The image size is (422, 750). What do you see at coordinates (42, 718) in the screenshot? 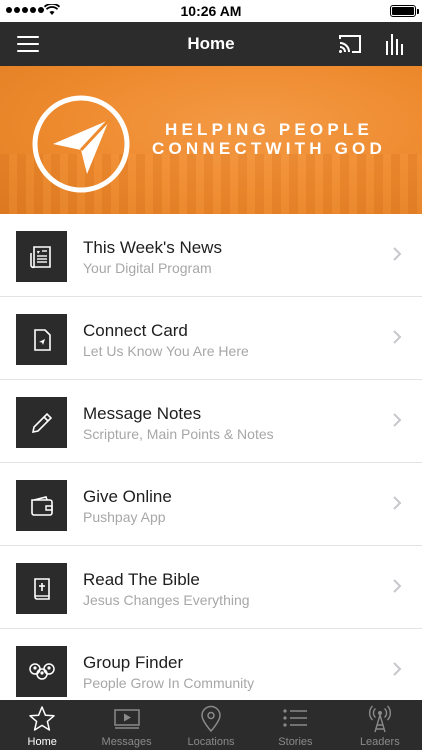
I see `star-icon` at bounding box center [42, 718].